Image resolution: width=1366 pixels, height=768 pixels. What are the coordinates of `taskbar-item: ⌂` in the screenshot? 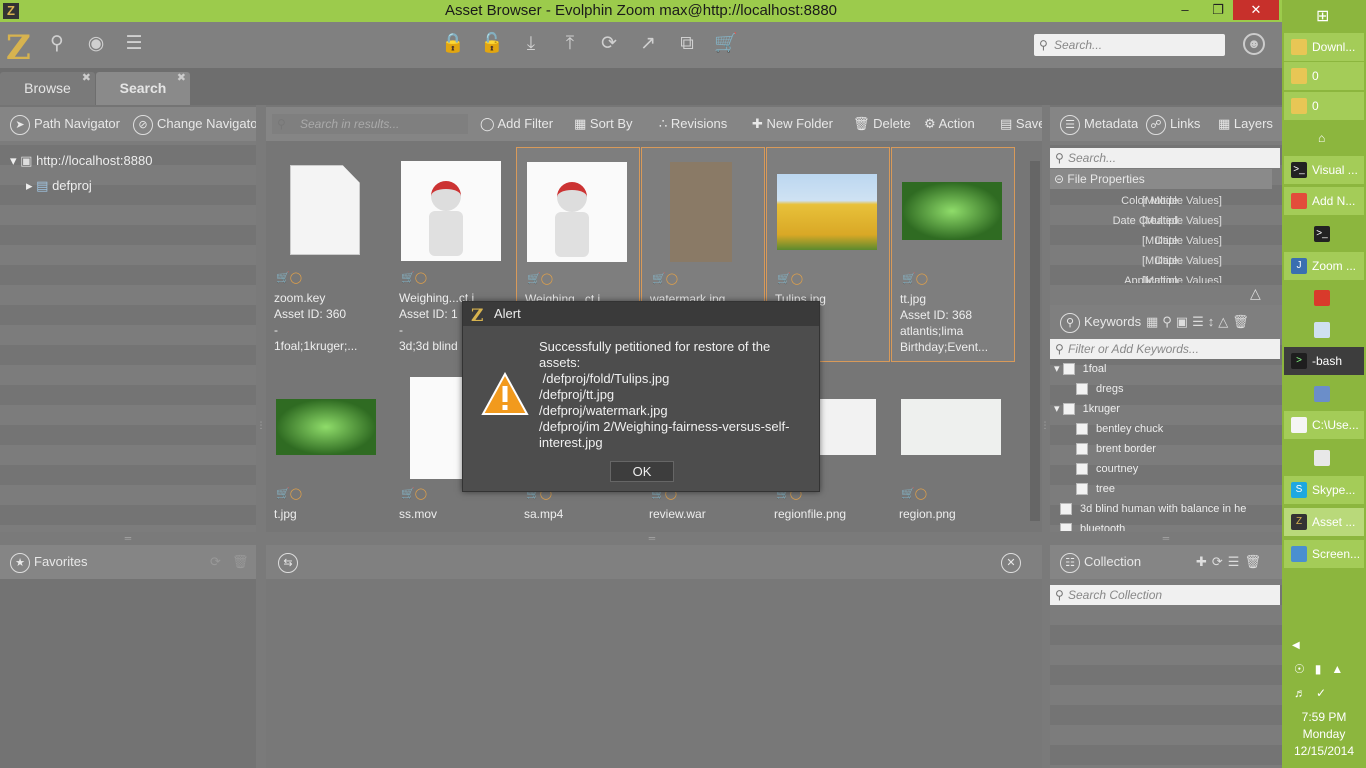 It's located at (1324, 138).